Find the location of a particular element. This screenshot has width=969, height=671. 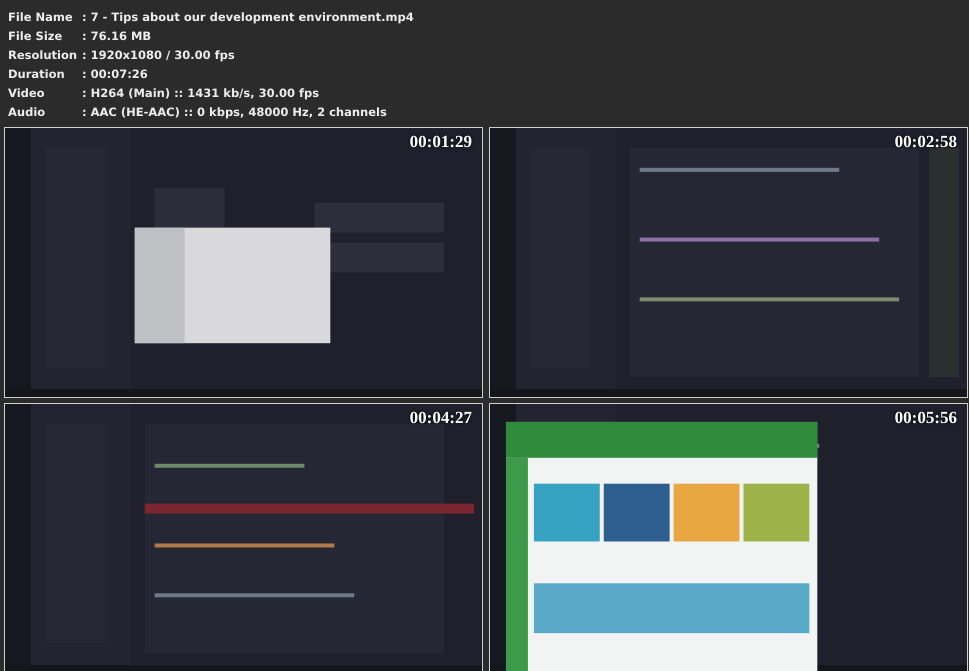

info-value: : 1920x1080 / 30.00 fps is located at coordinates (159, 55).